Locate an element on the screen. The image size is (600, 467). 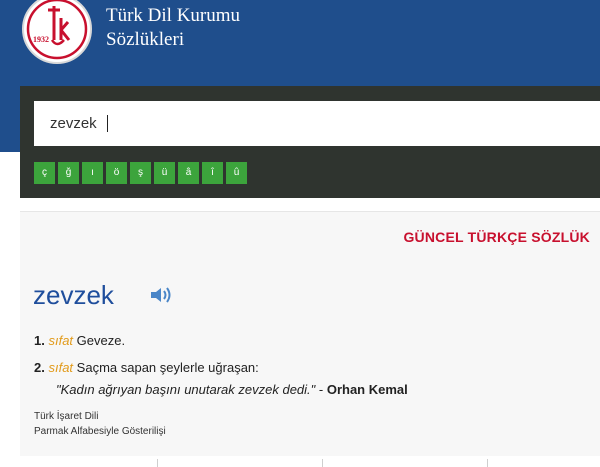
meaning-item: 1. sıfat Geveze. is located at coordinates (221, 341).